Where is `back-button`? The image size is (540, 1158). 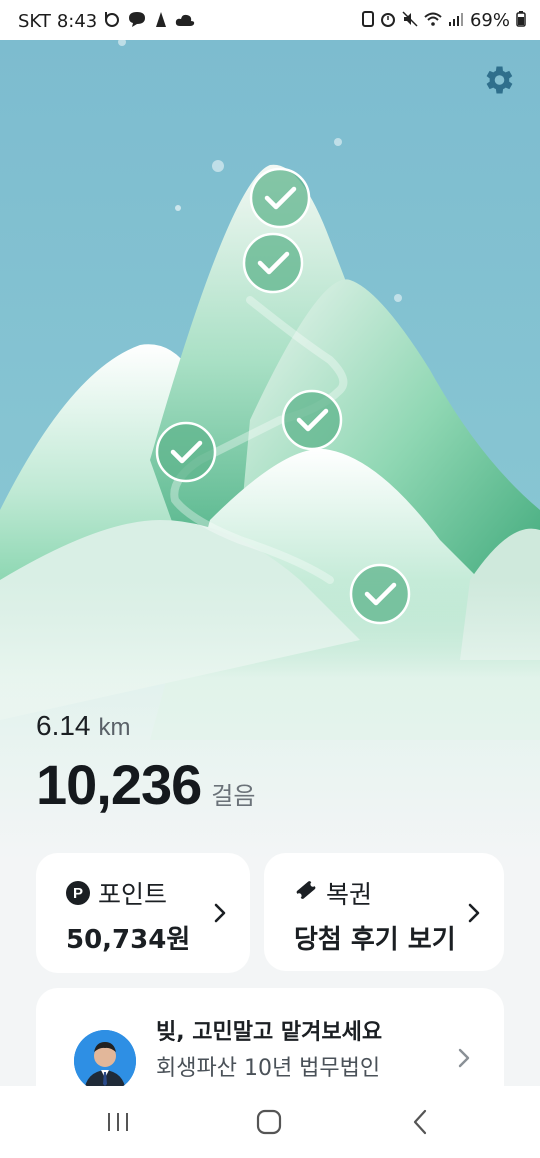
back-button is located at coordinates (420, 1122).